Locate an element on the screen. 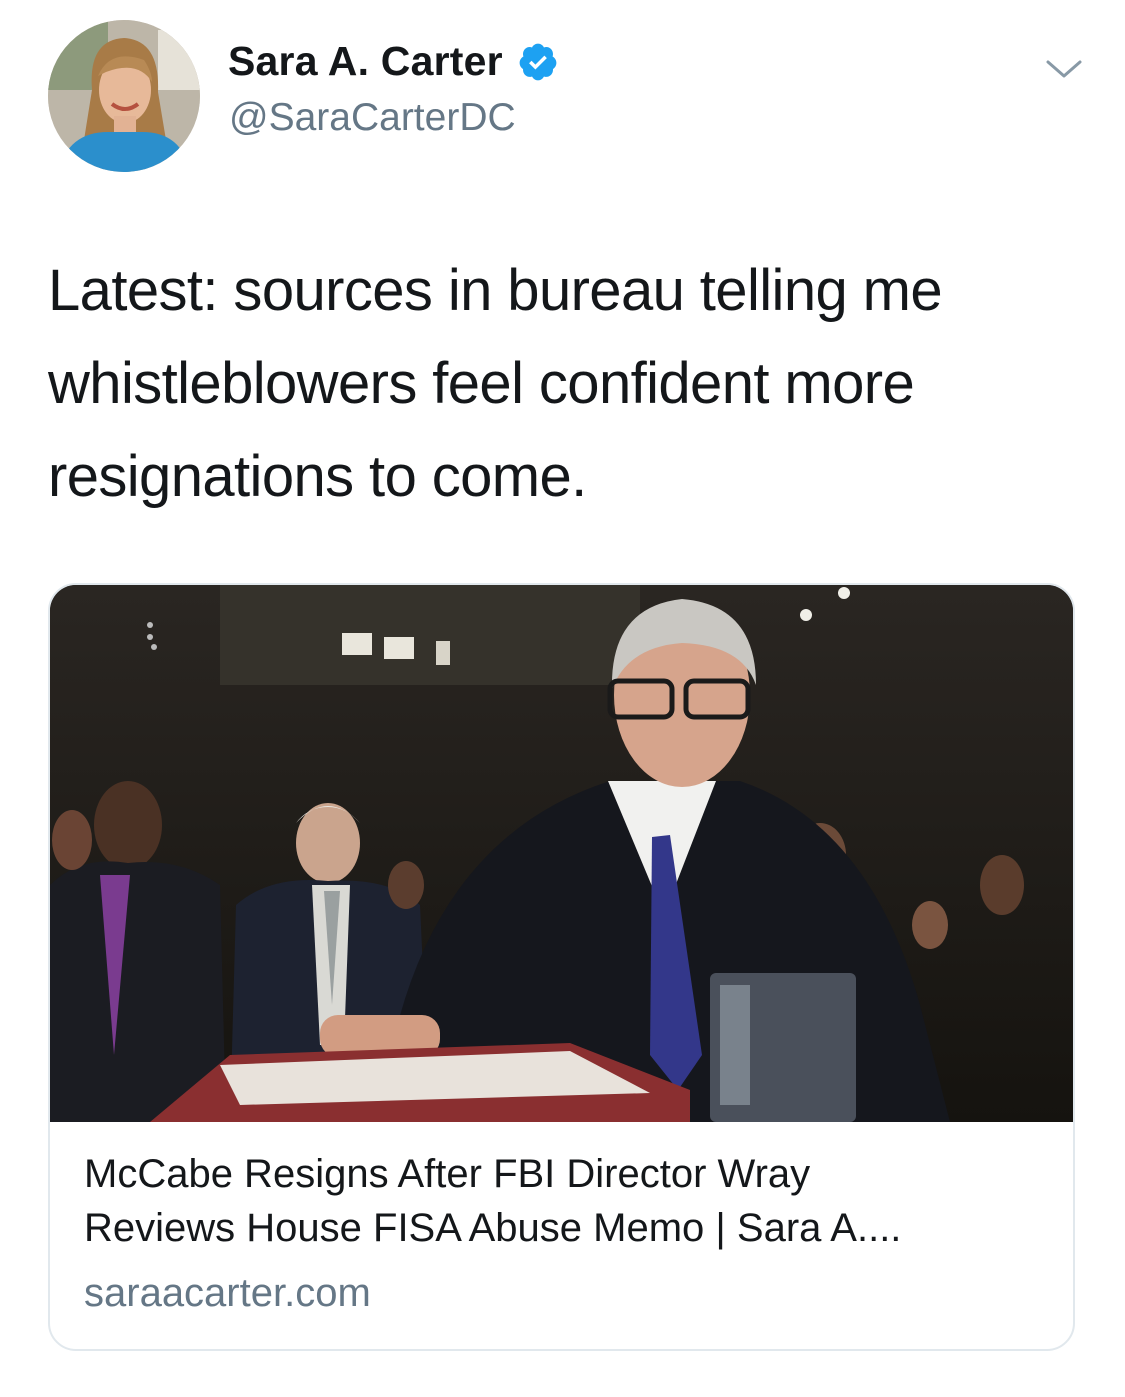 The image size is (1125, 1397). author-avatar is located at coordinates (124, 96).